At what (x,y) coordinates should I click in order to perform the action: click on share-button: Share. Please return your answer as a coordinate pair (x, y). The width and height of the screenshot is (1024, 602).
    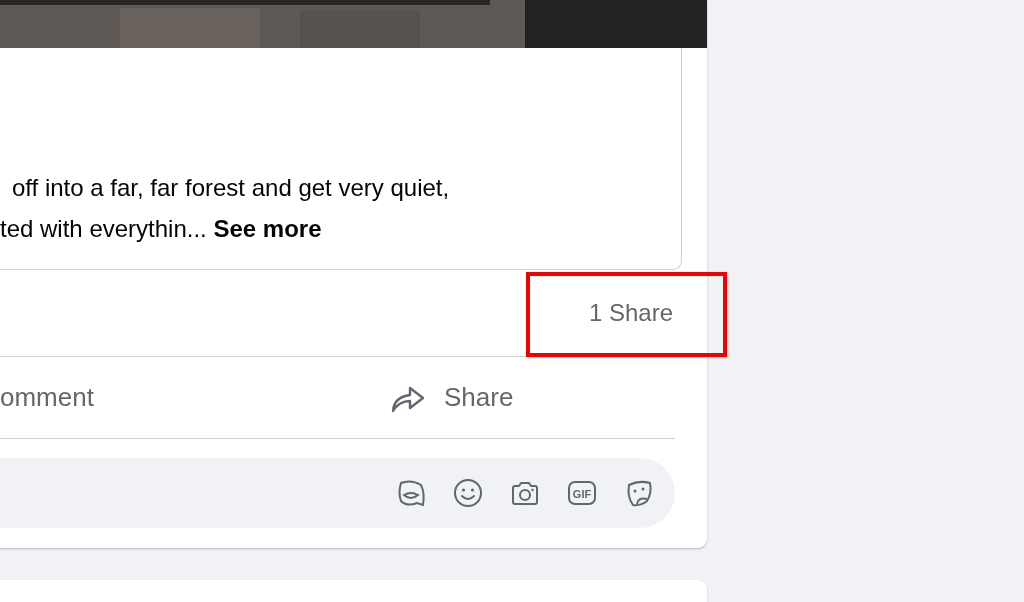
    Looking at the image, I should click on (452, 397).